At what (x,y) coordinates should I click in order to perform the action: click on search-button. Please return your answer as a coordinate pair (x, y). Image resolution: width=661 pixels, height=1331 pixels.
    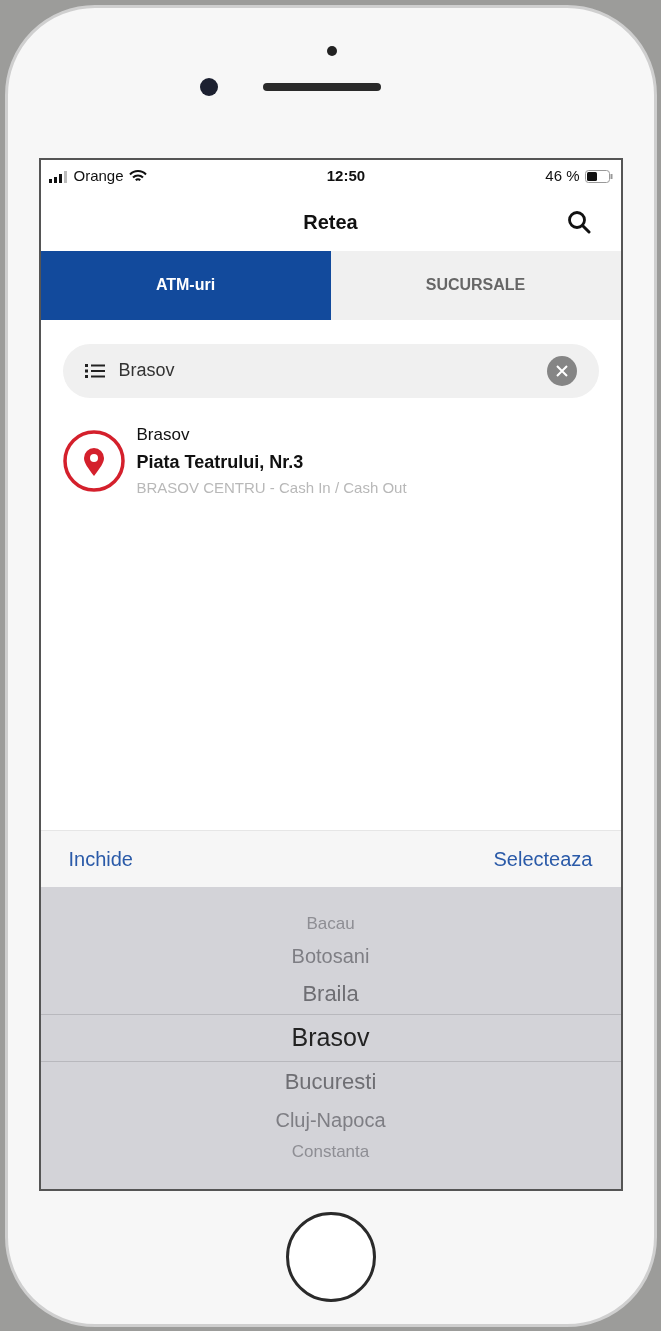
    Looking at the image, I should click on (578, 221).